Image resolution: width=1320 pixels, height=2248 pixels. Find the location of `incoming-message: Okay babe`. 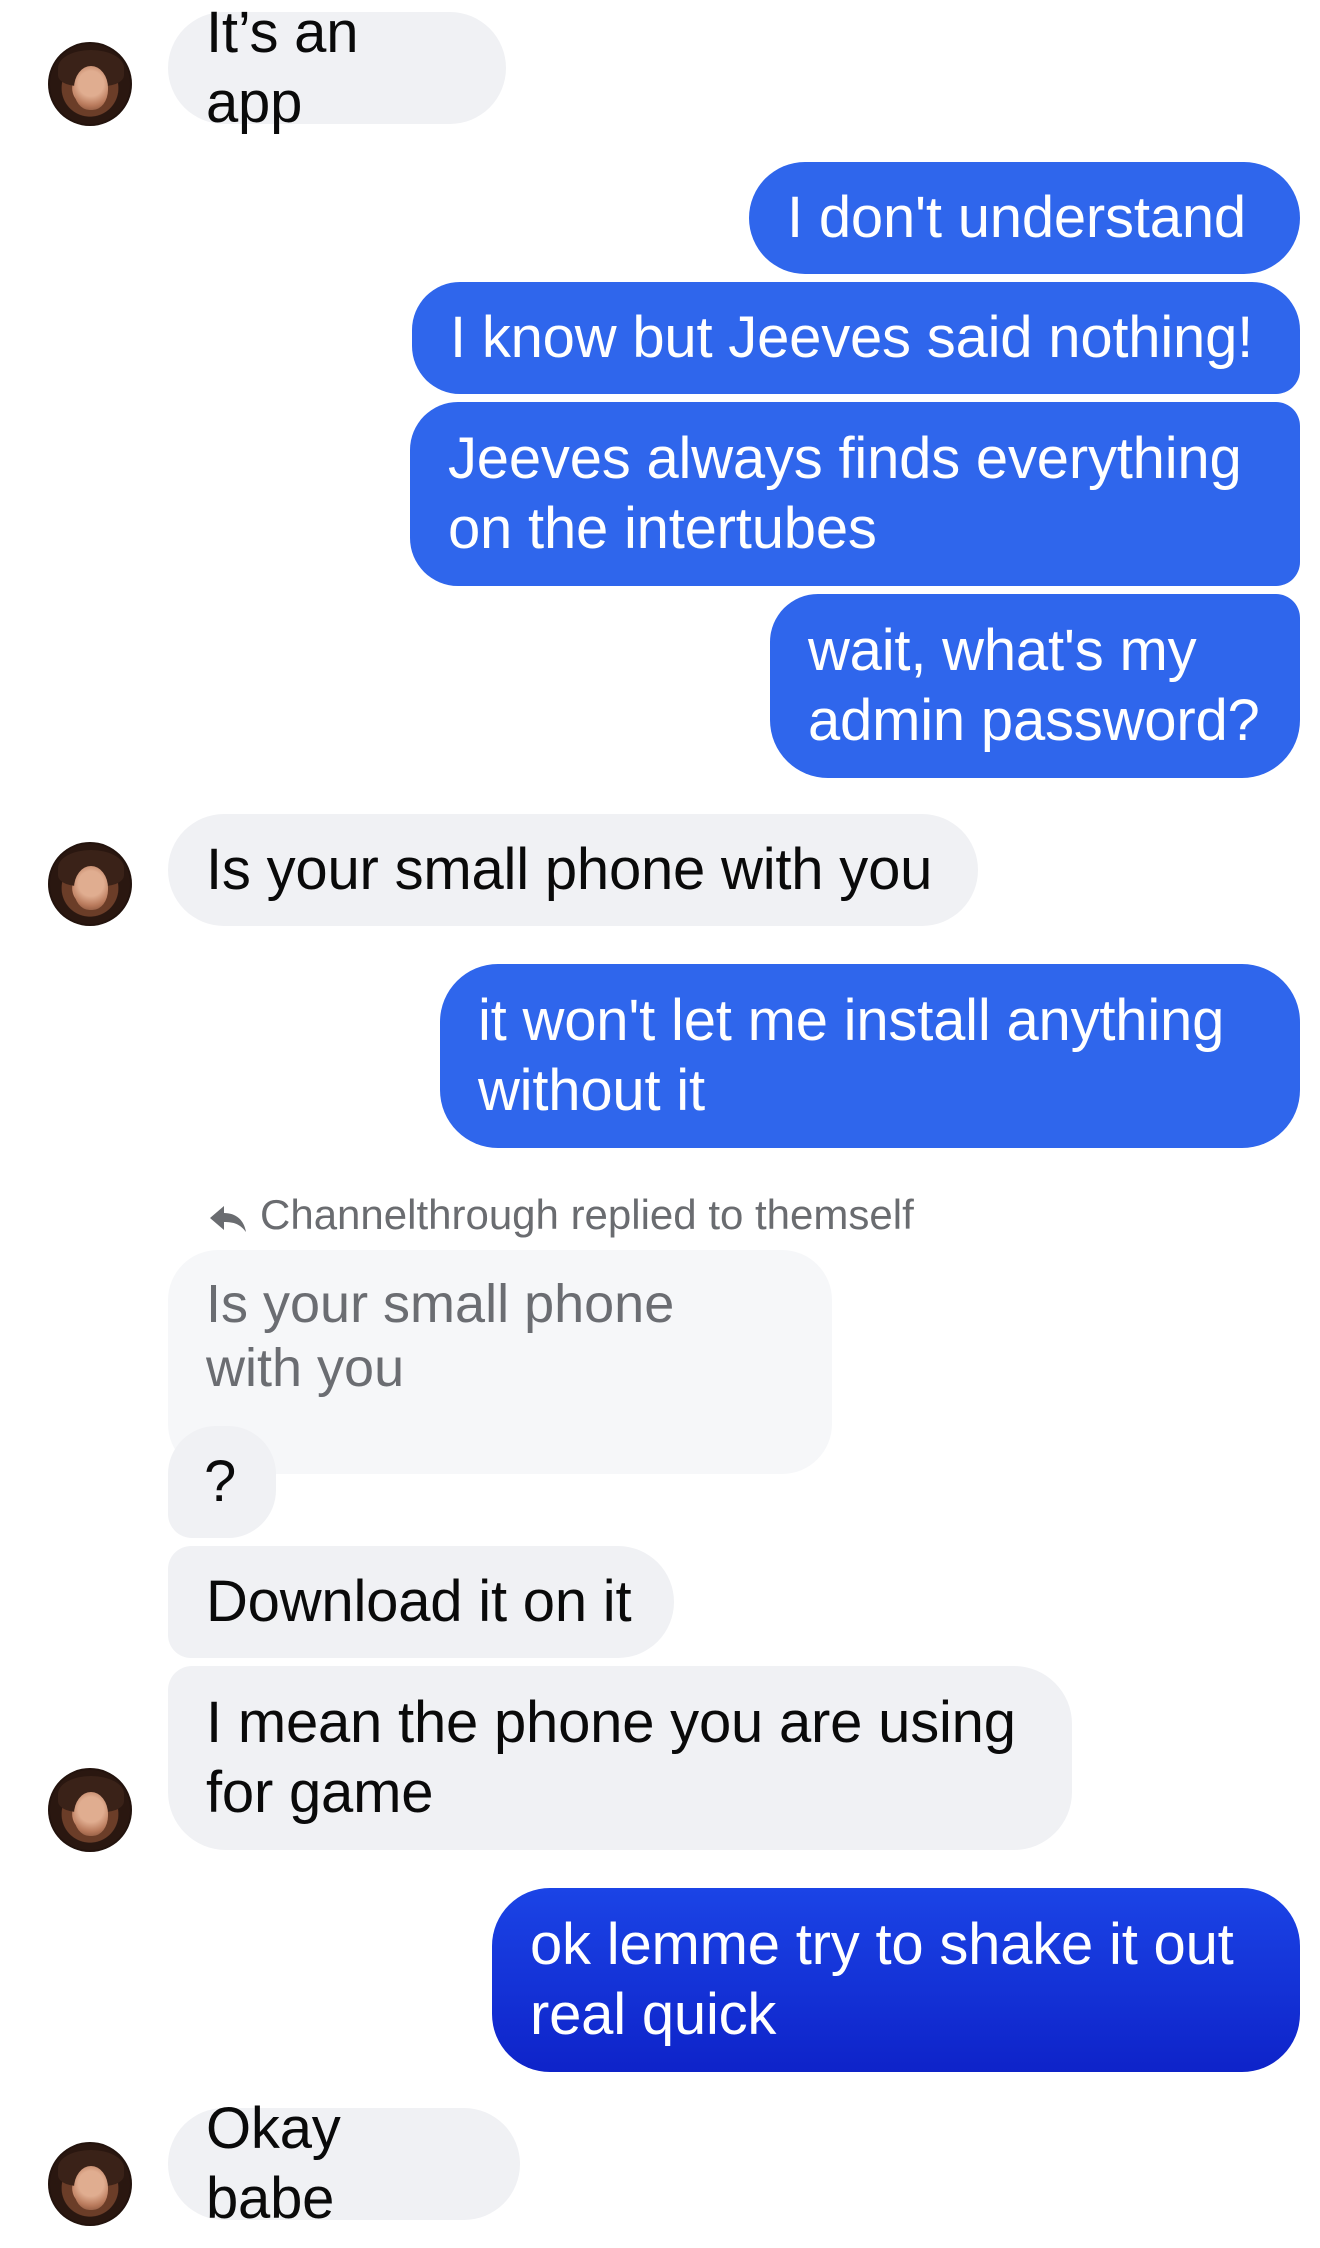

incoming-message: Okay babe is located at coordinates (344, 2163).